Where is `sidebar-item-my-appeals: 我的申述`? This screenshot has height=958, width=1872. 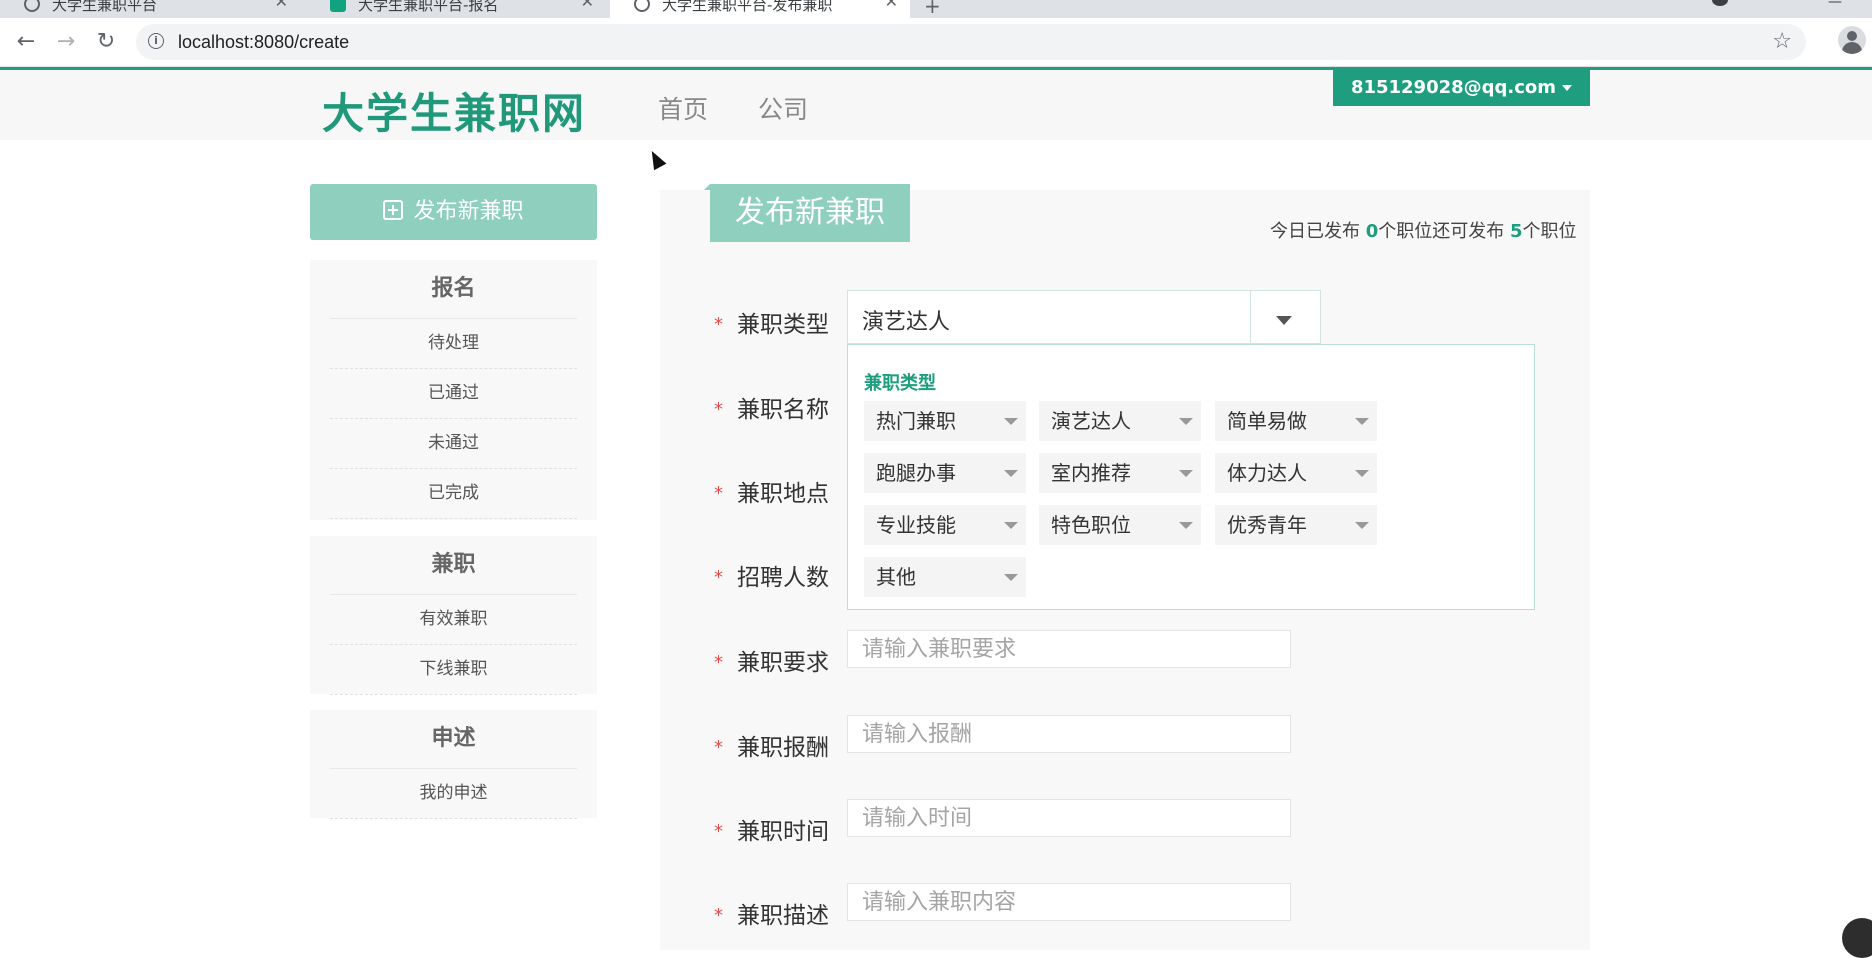 sidebar-item-my-appeals: 我的申述 is located at coordinates (453, 794).